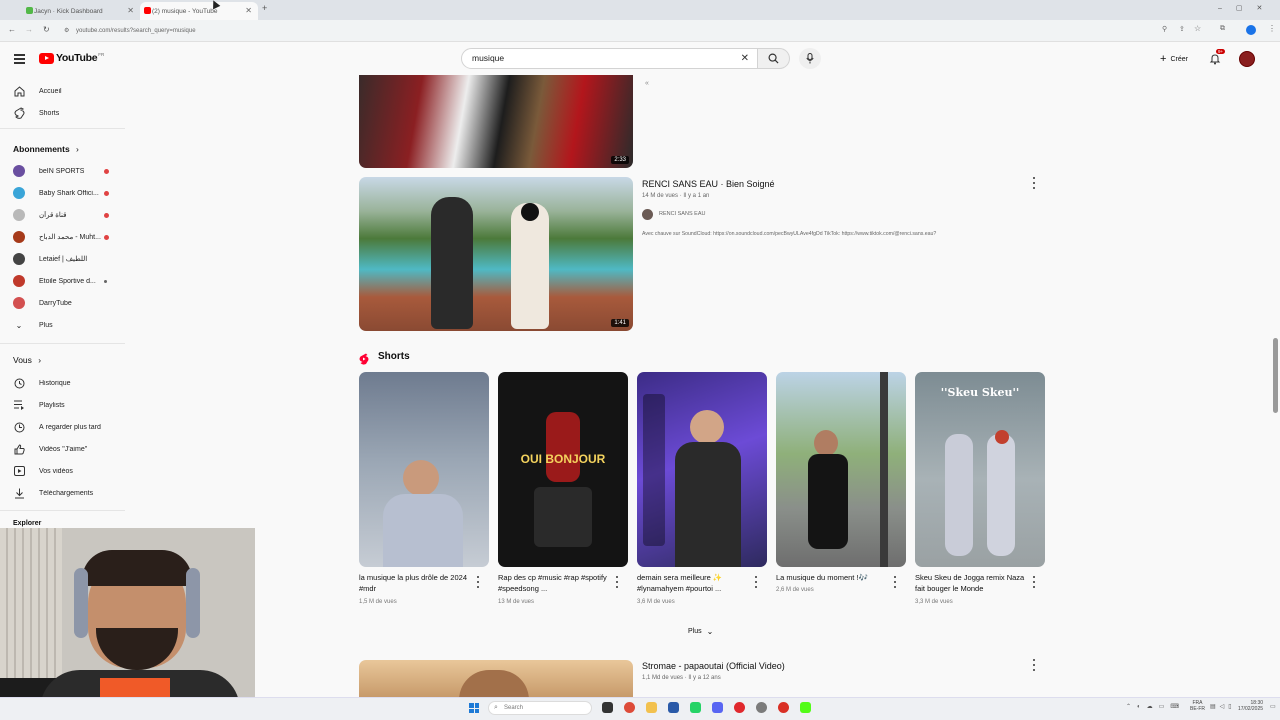 This screenshot has width=1280, height=720. What do you see at coordinates (783, 707) in the screenshot?
I see `app-icon` at bounding box center [783, 707].